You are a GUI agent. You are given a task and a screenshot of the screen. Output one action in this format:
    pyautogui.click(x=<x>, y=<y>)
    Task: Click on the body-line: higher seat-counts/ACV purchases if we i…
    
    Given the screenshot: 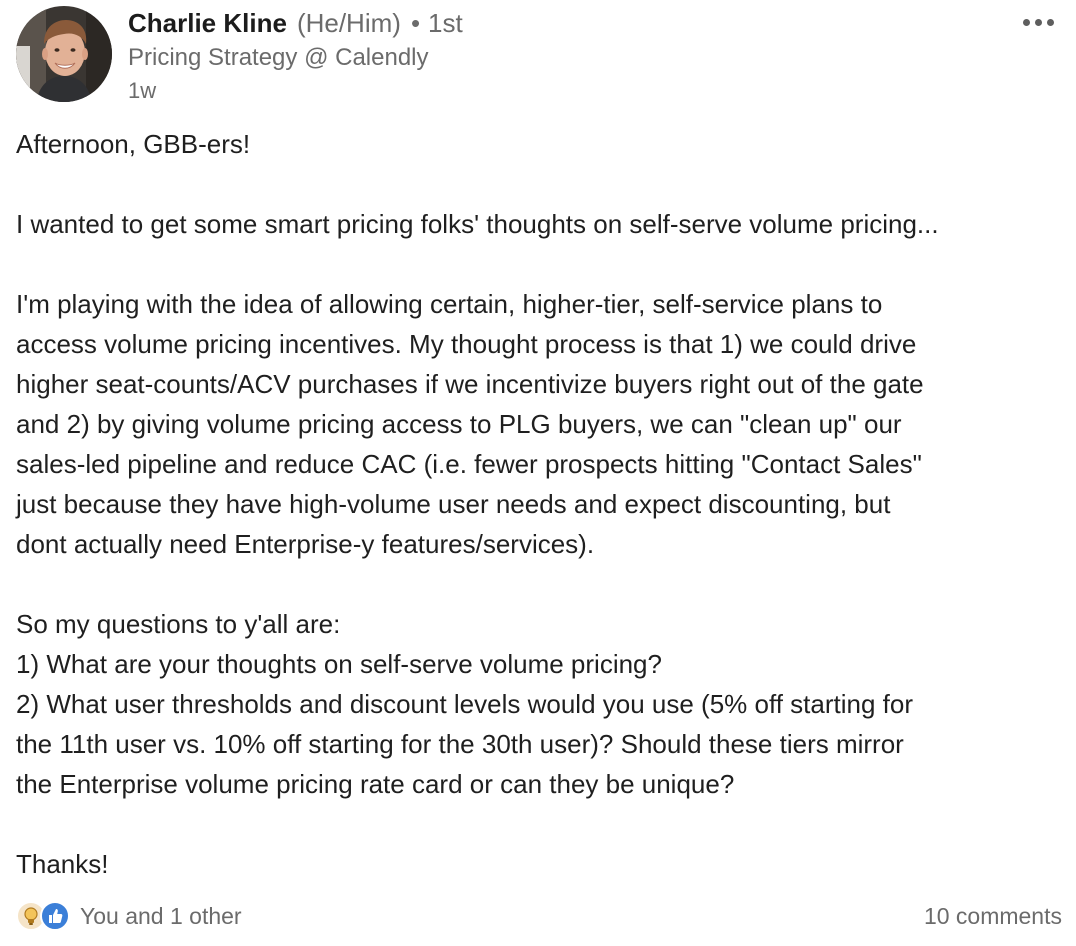 What is the action you would take?
    pyautogui.click(x=470, y=384)
    